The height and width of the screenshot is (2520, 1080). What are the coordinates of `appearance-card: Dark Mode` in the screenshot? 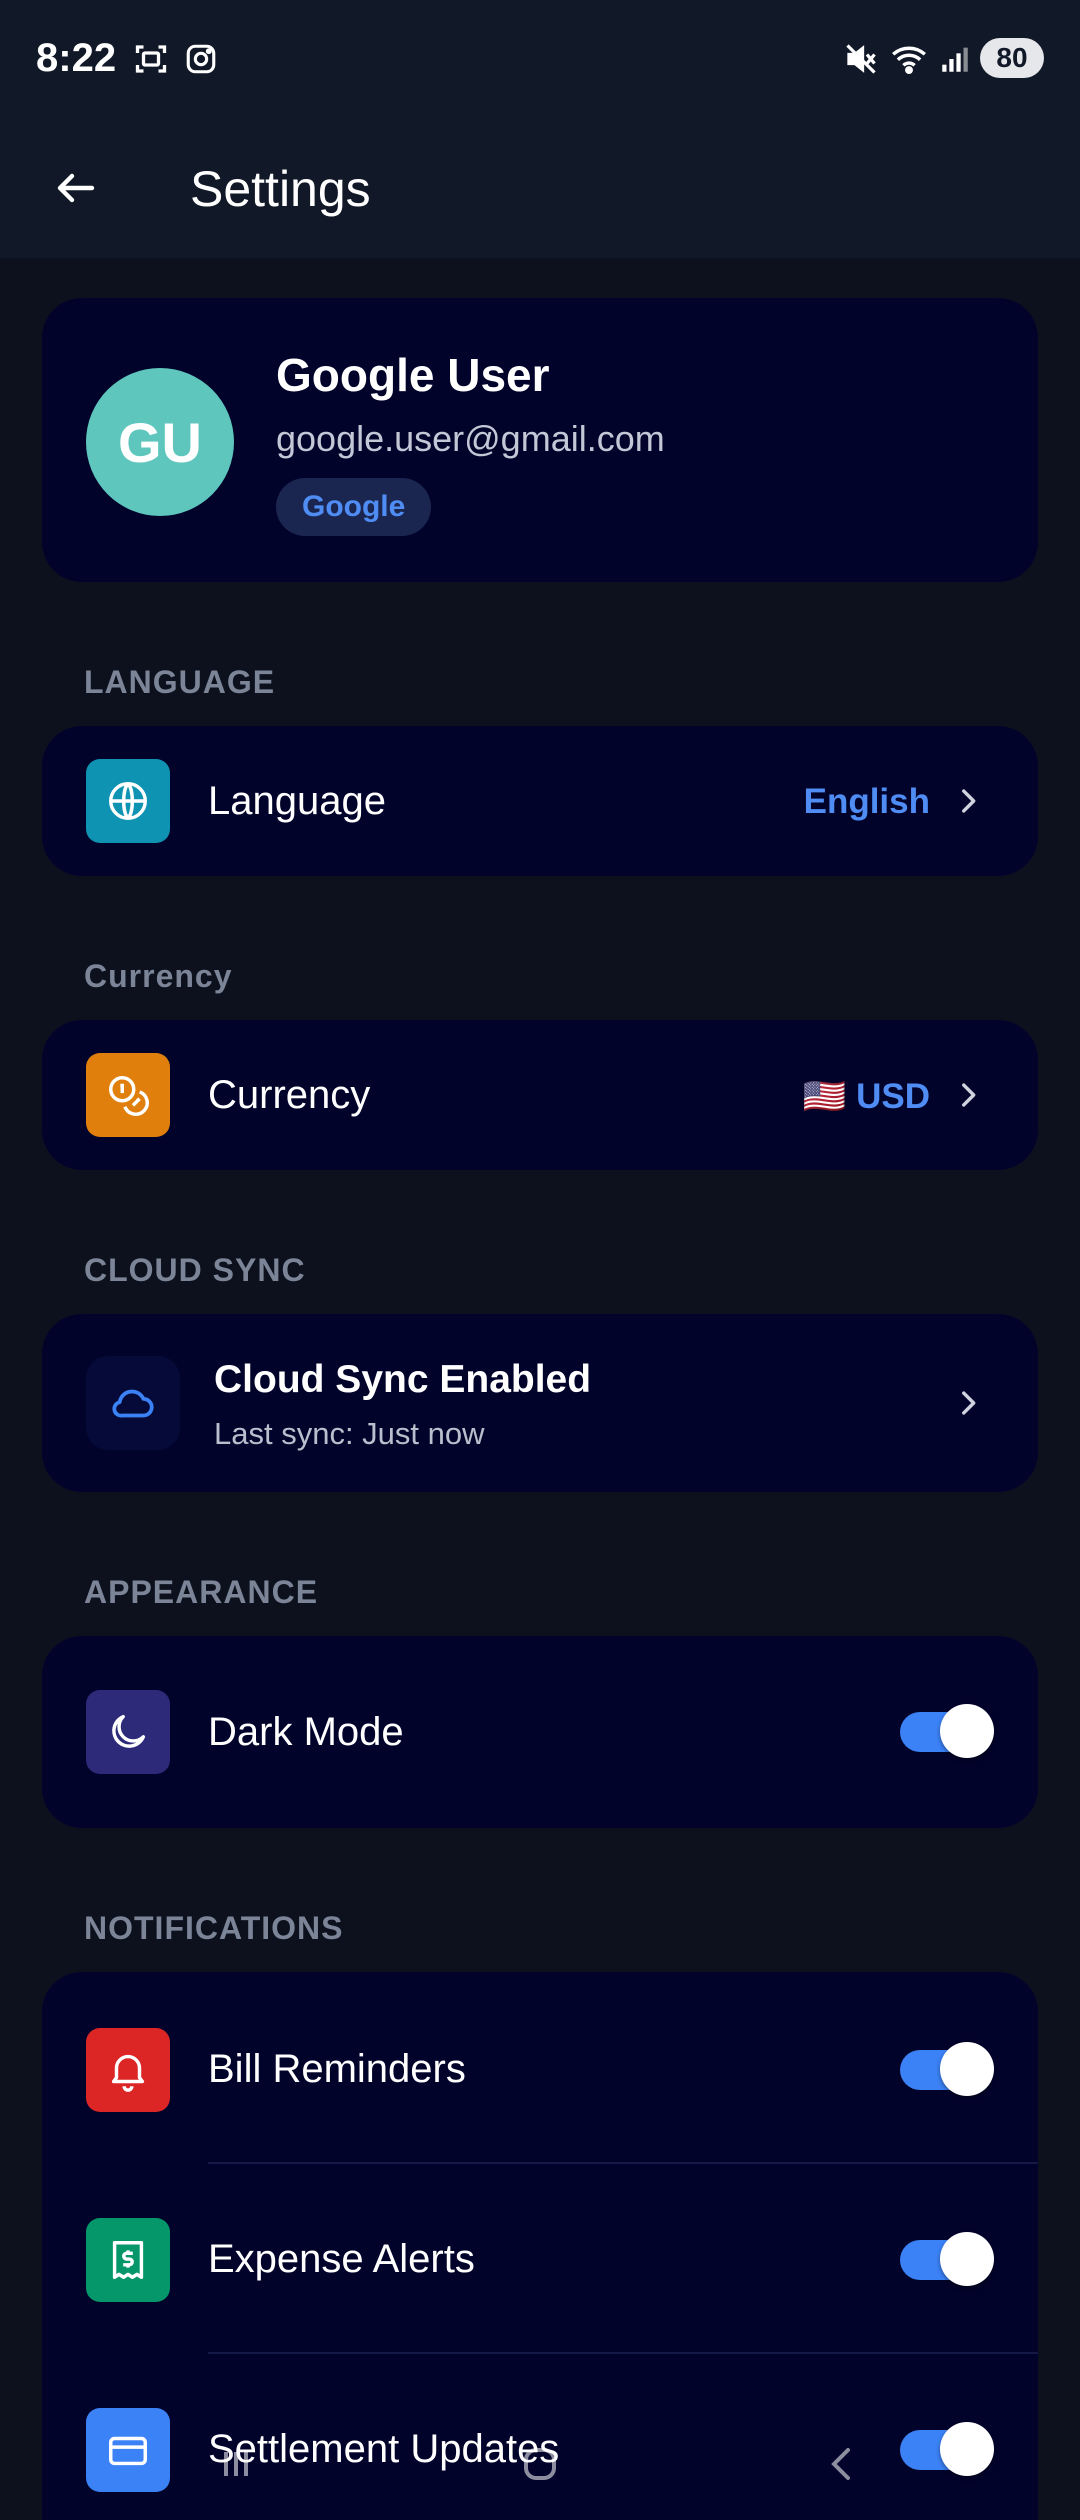 It's located at (540, 1732).